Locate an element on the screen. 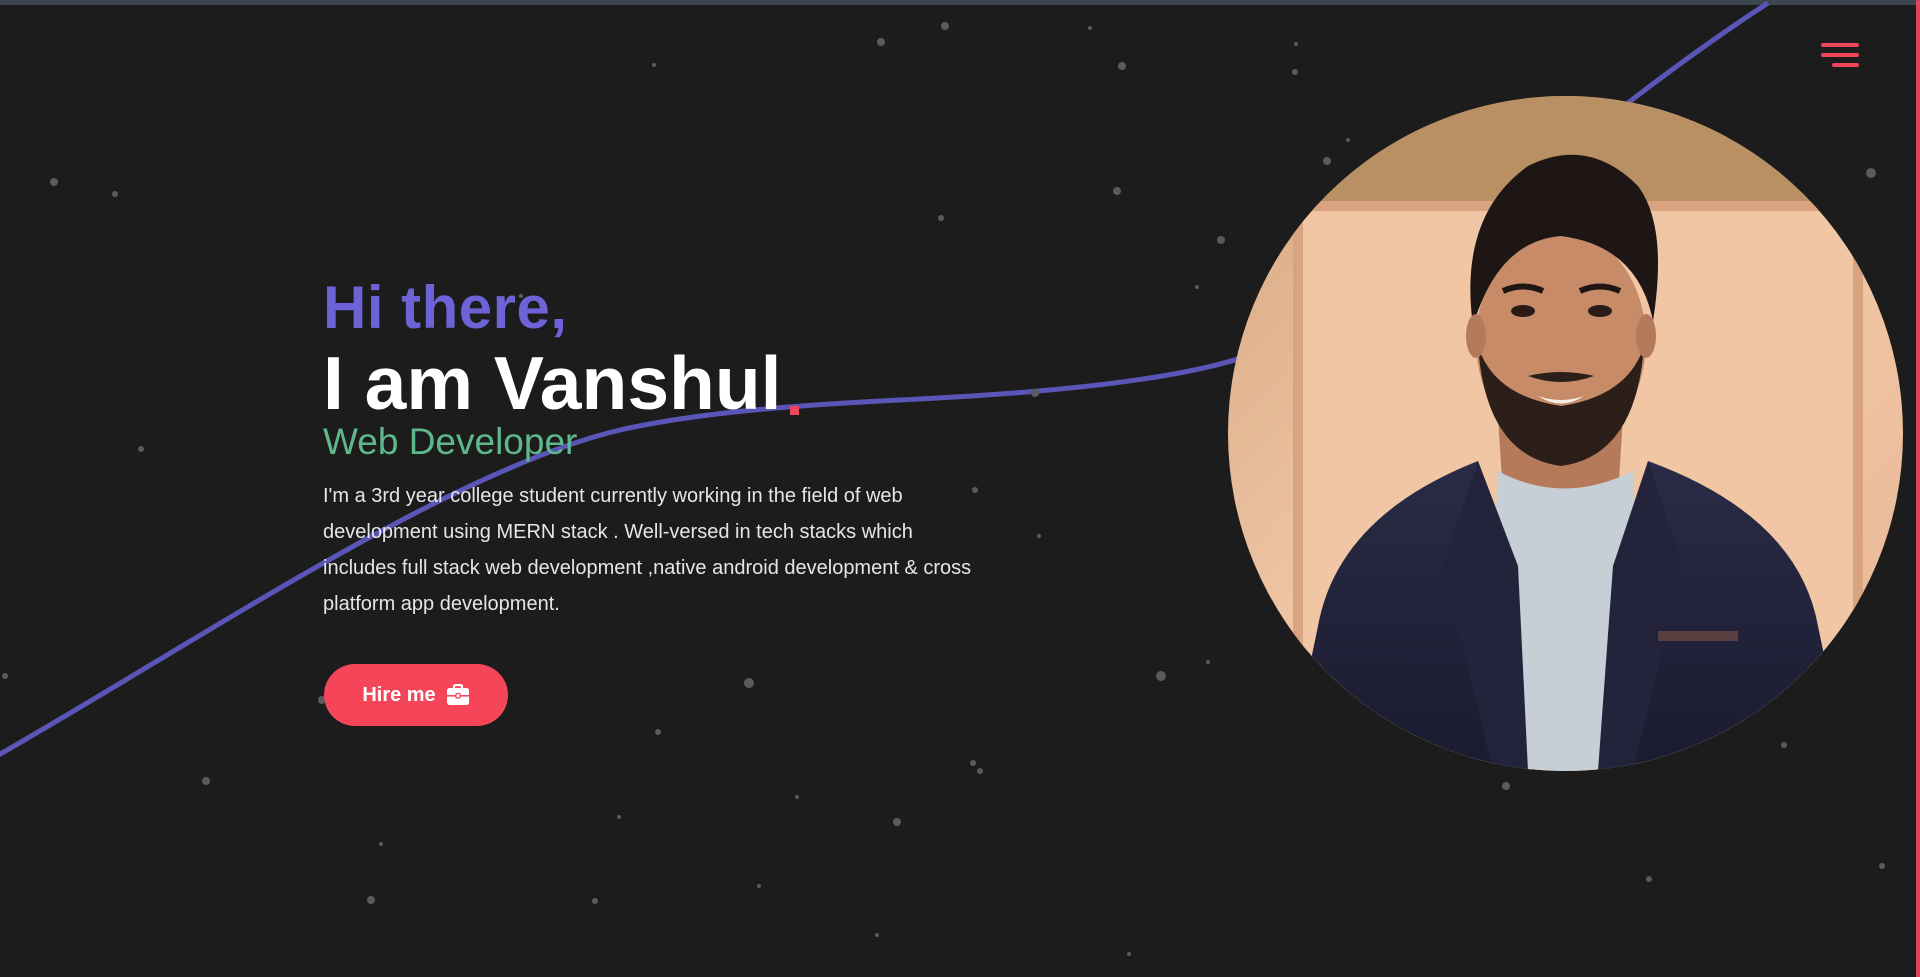 The width and height of the screenshot is (1920, 977). hamburger-menu-icon is located at coordinates (1839, 56).